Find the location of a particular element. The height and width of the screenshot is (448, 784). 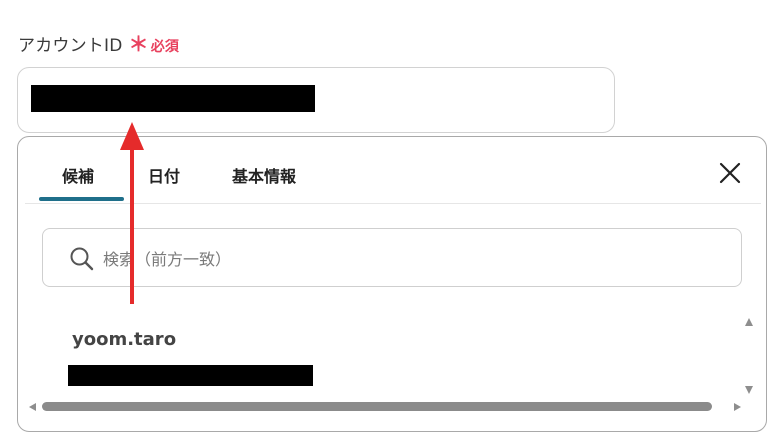

tab-date: 日付 is located at coordinates (164, 175).